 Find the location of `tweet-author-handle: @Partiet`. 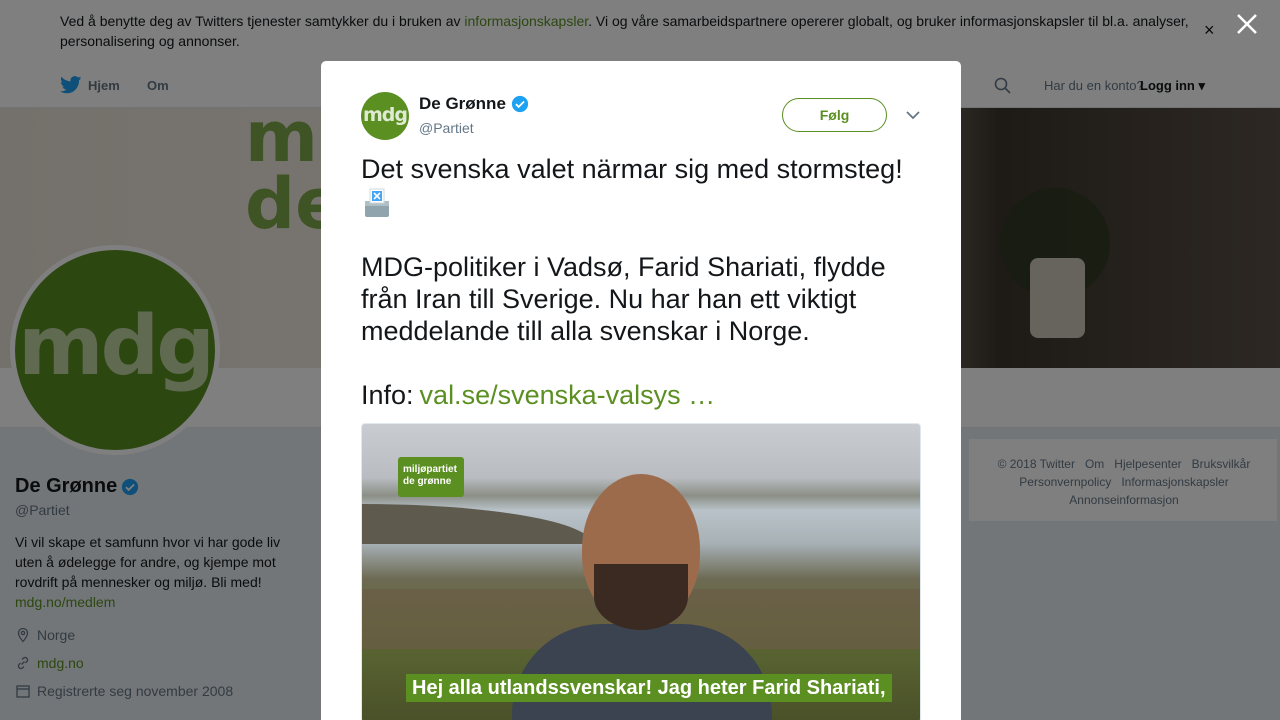

tweet-author-handle: @Partiet is located at coordinates (446, 128).